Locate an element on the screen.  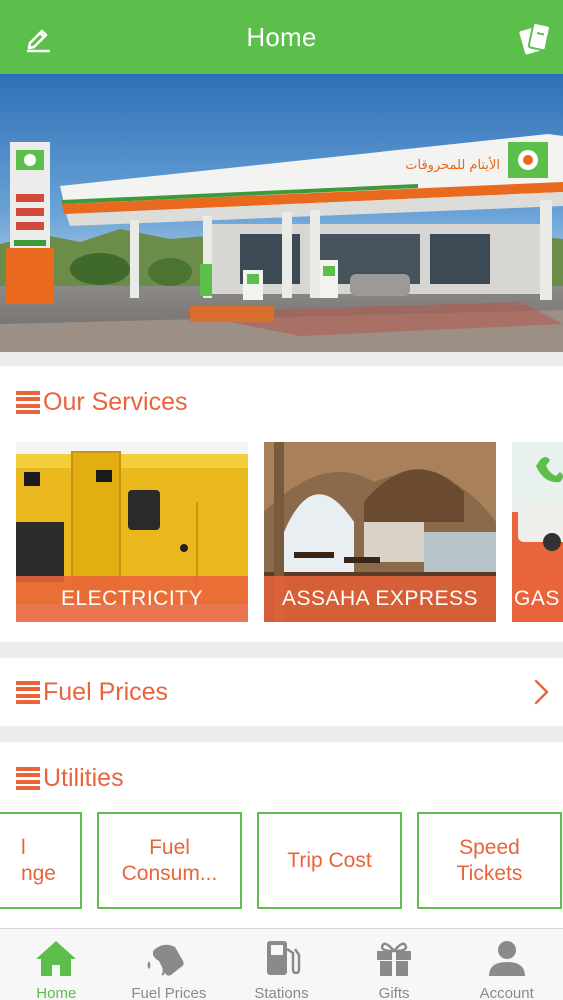
station-sign: الأيتام للمحروقات is located at coordinates (452, 164).